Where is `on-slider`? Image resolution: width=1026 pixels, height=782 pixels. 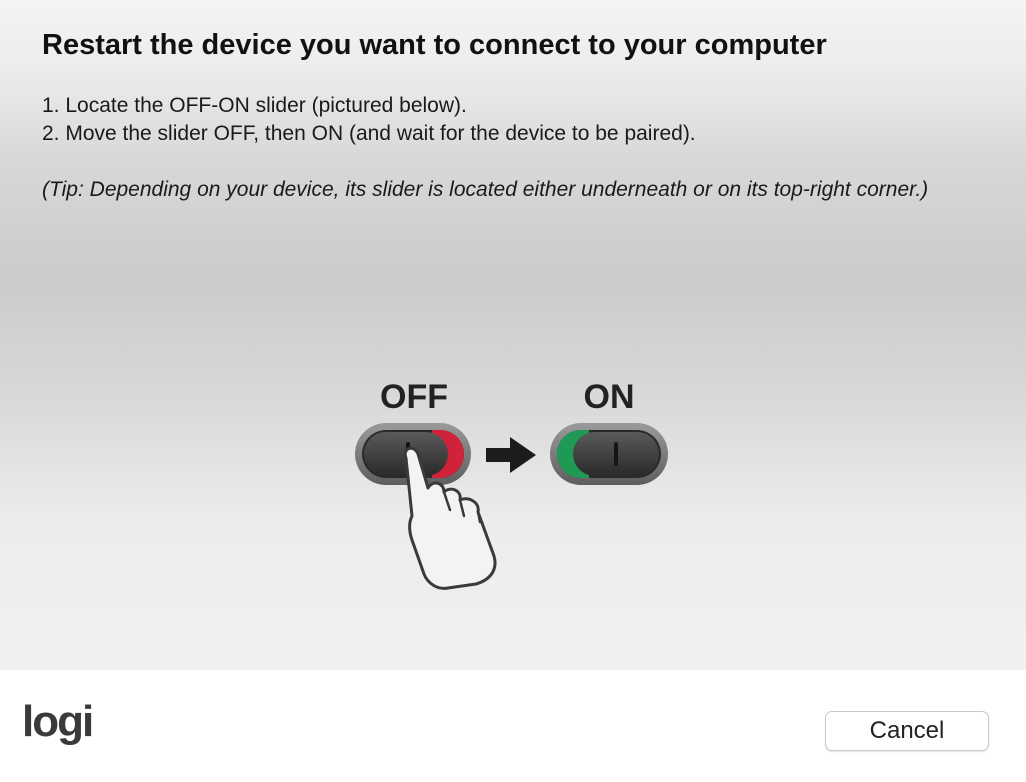
on-slider is located at coordinates (609, 454).